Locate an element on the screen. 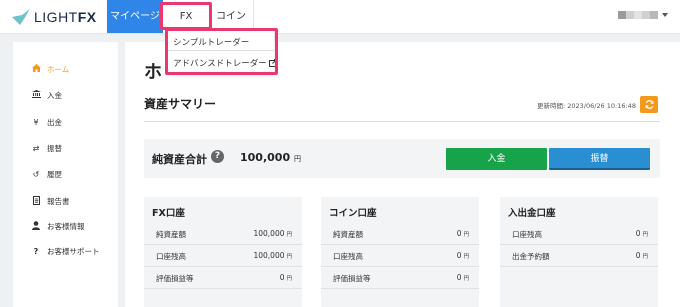 The height and width of the screenshot is (307, 680). card-title: FX口座 is located at coordinates (168, 213).